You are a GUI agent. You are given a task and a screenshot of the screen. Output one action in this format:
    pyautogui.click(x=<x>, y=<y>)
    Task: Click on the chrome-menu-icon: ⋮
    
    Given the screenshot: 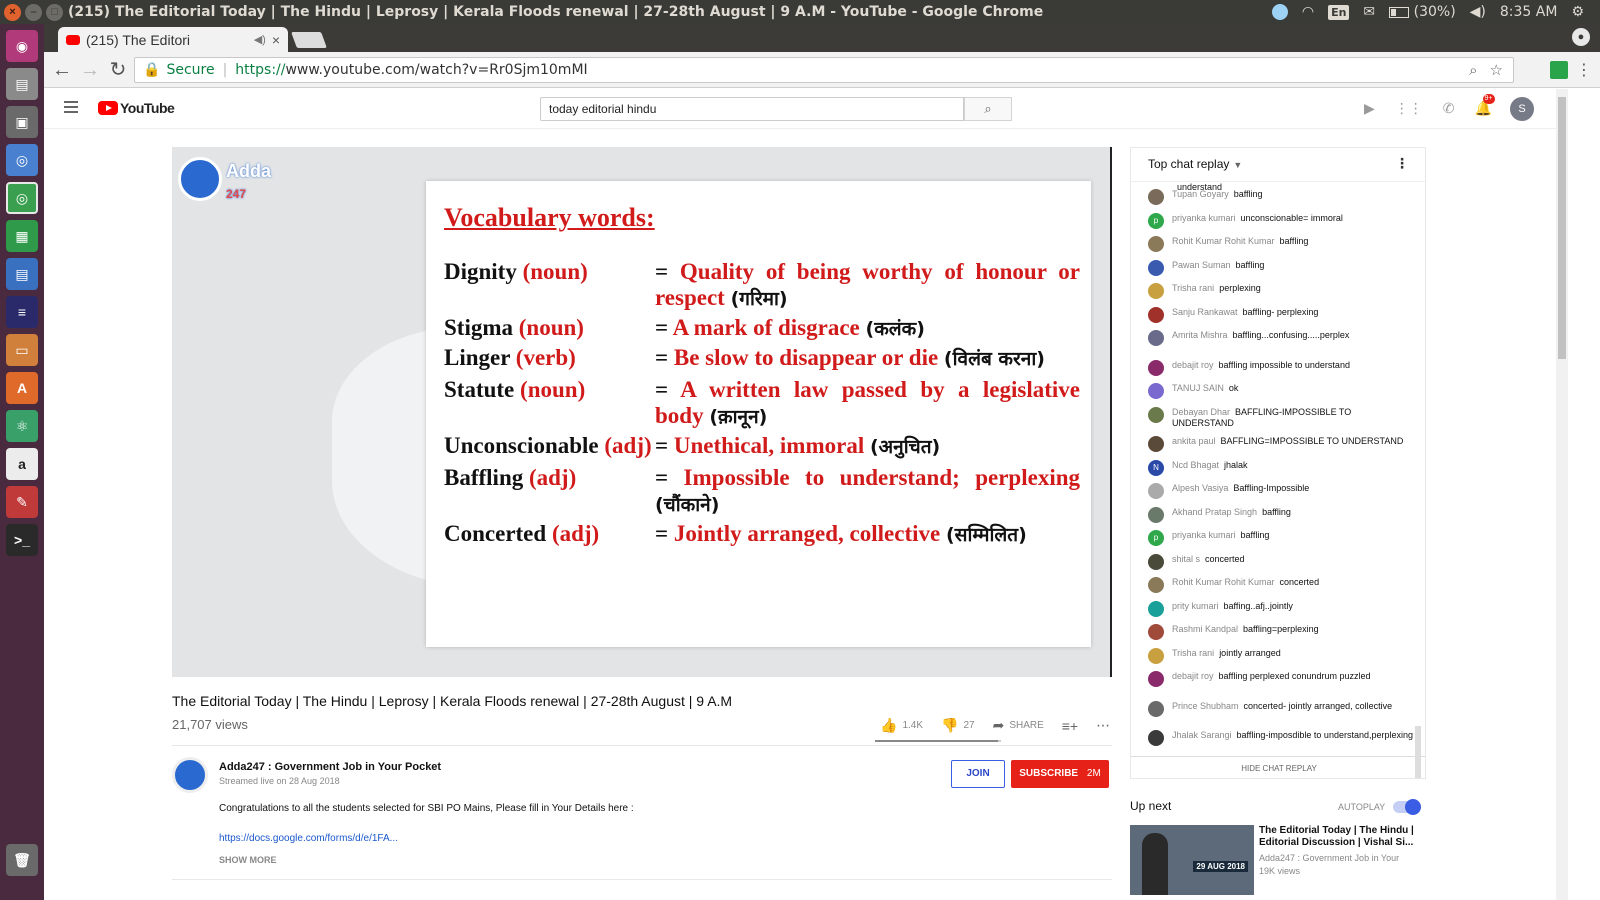 What is the action you would take?
    pyautogui.click(x=1584, y=70)
    